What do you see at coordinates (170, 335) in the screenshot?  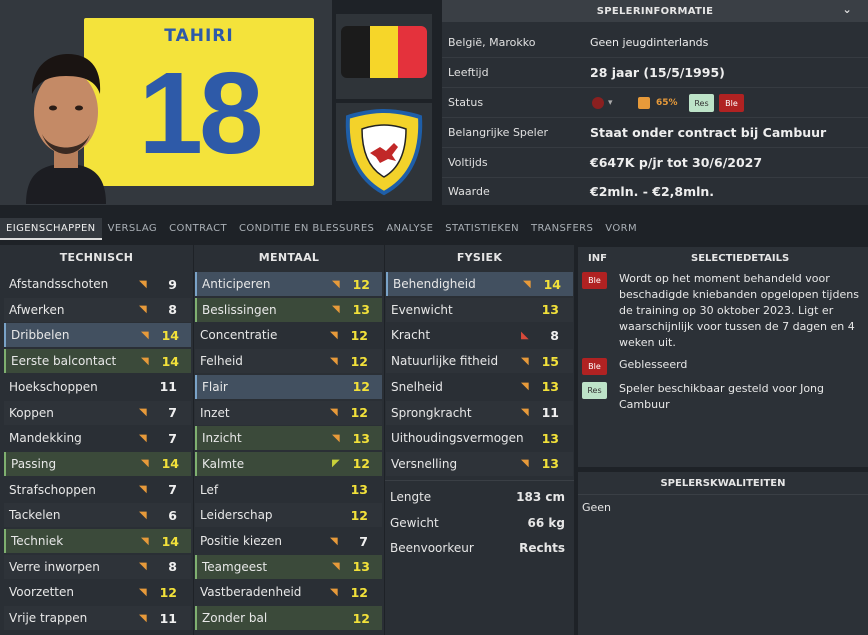 I see `attribute-value: 14` at bounding box center [170, 335].